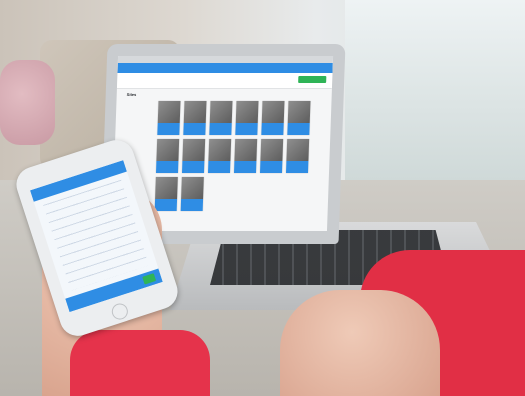 The width and height of the screenshot is (525, 396). I want to click on background-pillow, so click(27, 102).